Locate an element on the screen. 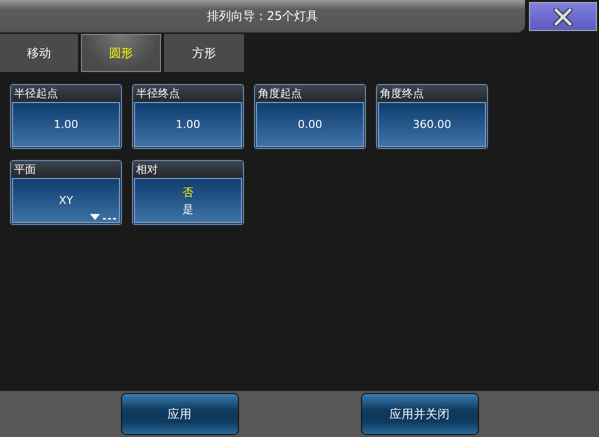 This screenshot has height=437, width=599. option-item: 否 is located at coordinates (188, 192).